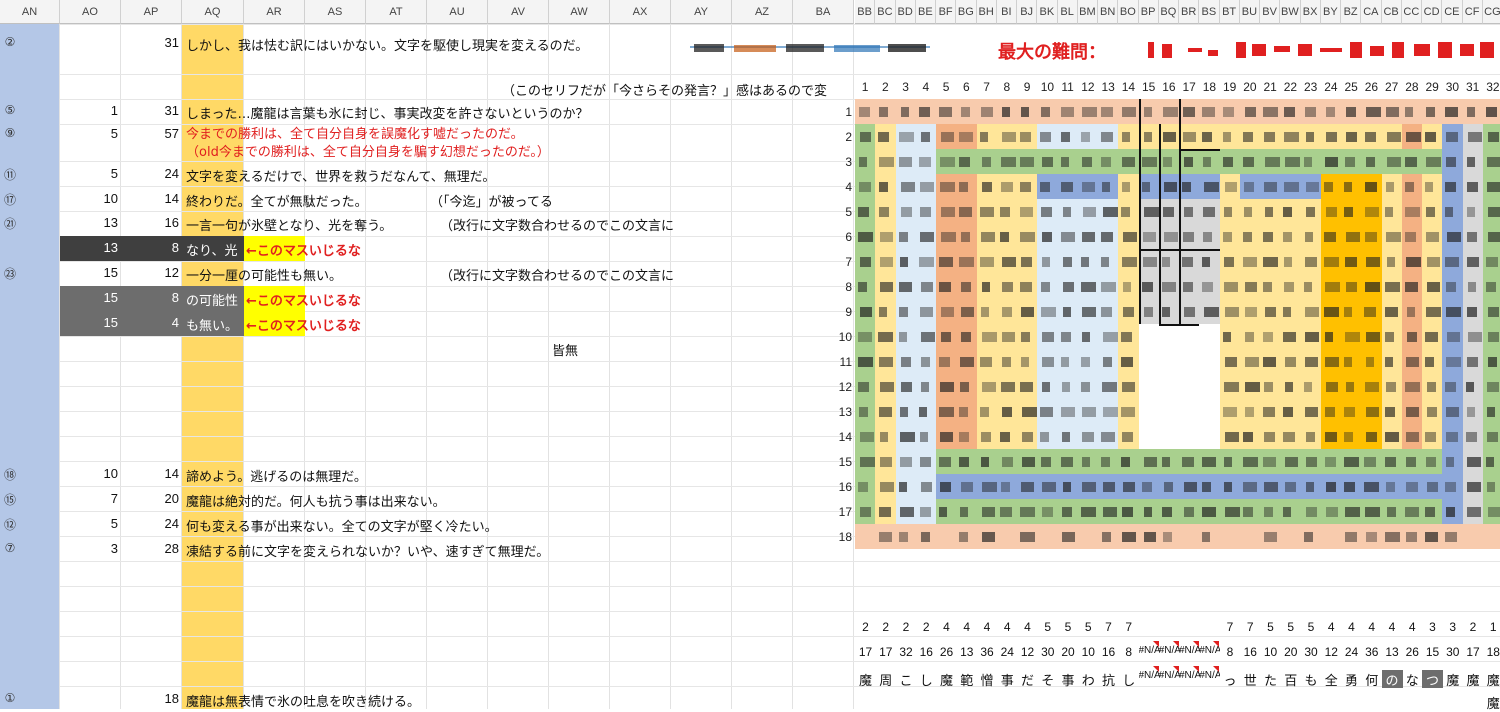 Image resolution: width=1500 pixels, height=712 pixels. I want to click on lookup-cell: 7, so click(1128, 629).